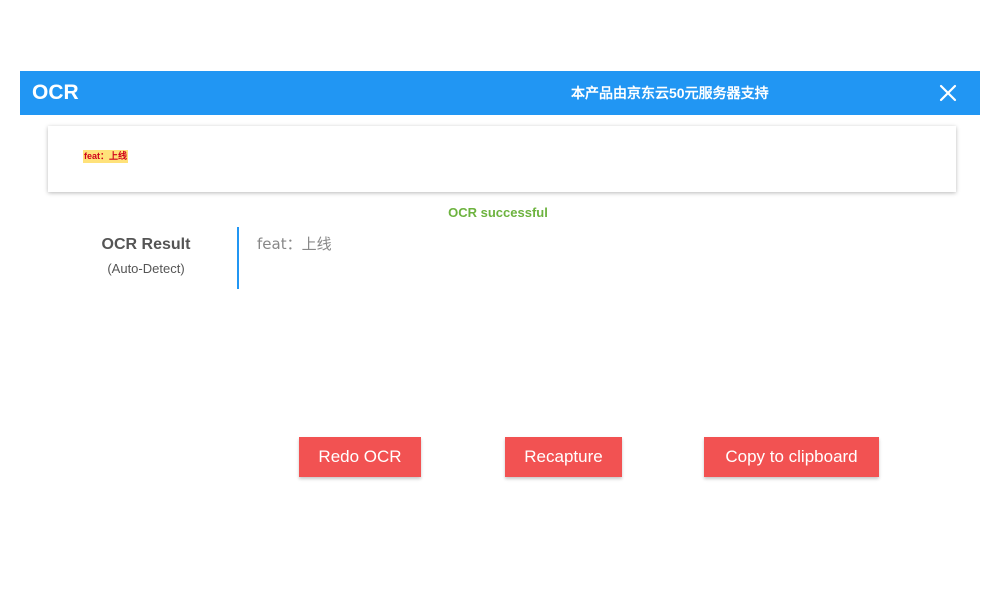 The width and height of the screenshot is (1000, 600). What do you see at coordinates (563, 457) in the screenshot?
I see `recapture-button: Recapture` at bounding box center [563, 457].